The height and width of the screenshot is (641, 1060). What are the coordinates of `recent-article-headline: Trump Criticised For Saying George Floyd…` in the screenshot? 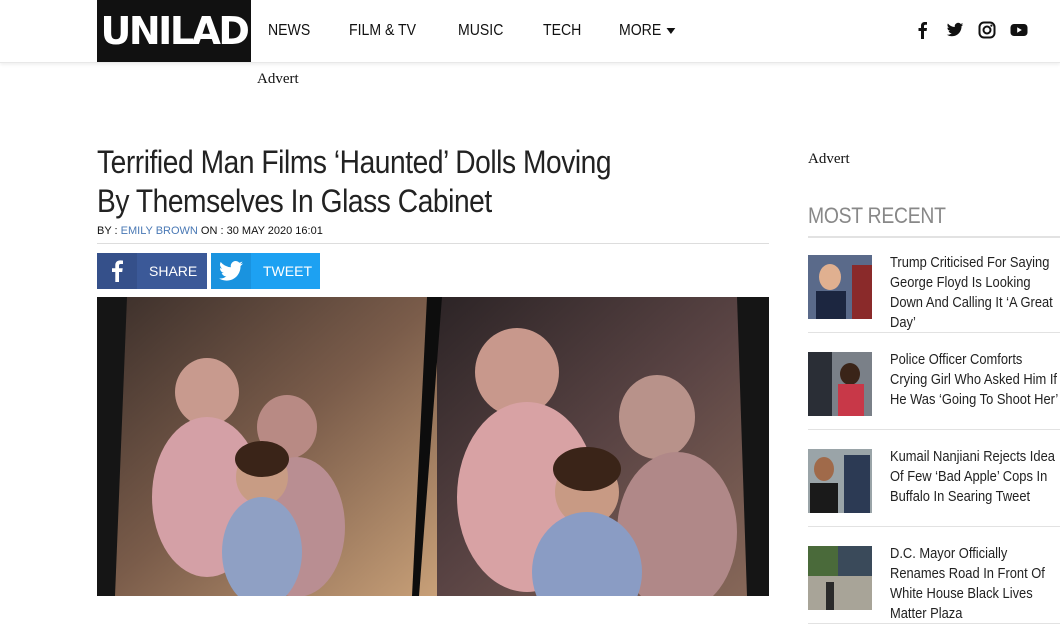 It's located at (975, 293).